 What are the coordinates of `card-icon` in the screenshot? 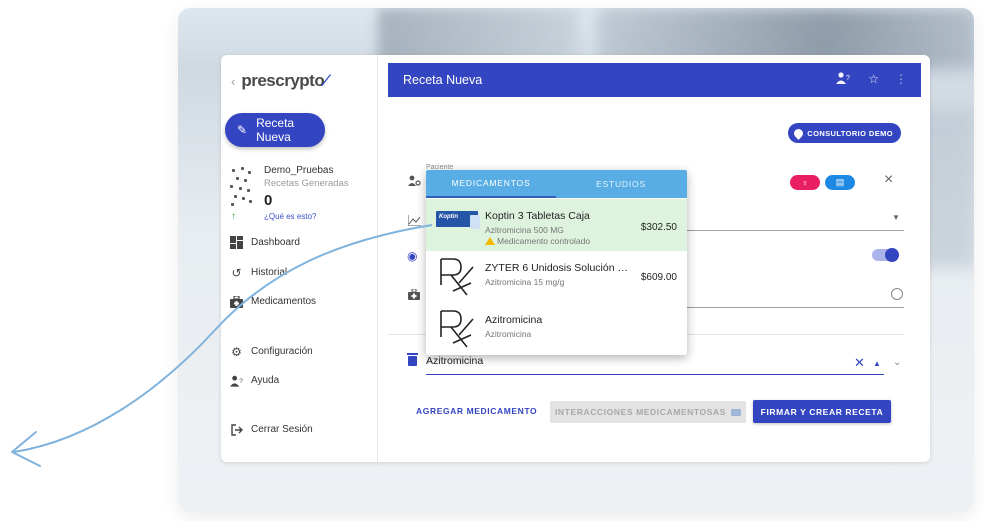 It's located at (736, 412).